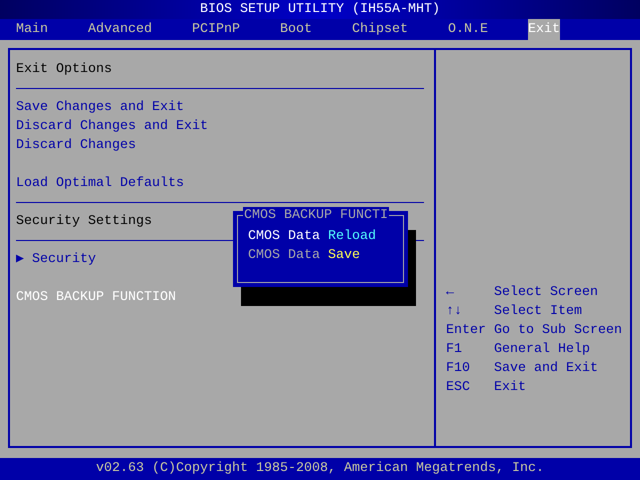 Image resolution: width=640 pixels, height=480 pixels. I want to click on help-key: F1, so click(470, 349).